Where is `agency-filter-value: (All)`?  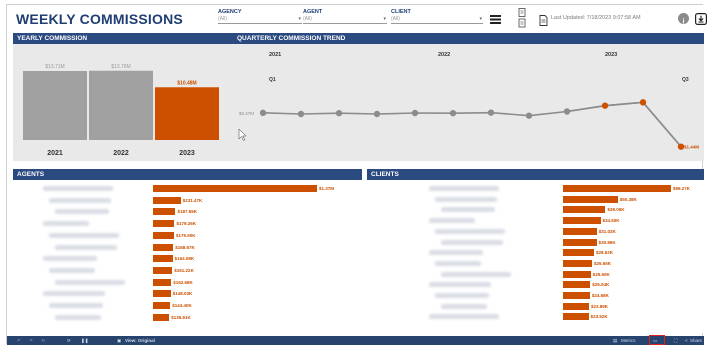
agency-filter-value: (All) is located at coordinates (222, 19).